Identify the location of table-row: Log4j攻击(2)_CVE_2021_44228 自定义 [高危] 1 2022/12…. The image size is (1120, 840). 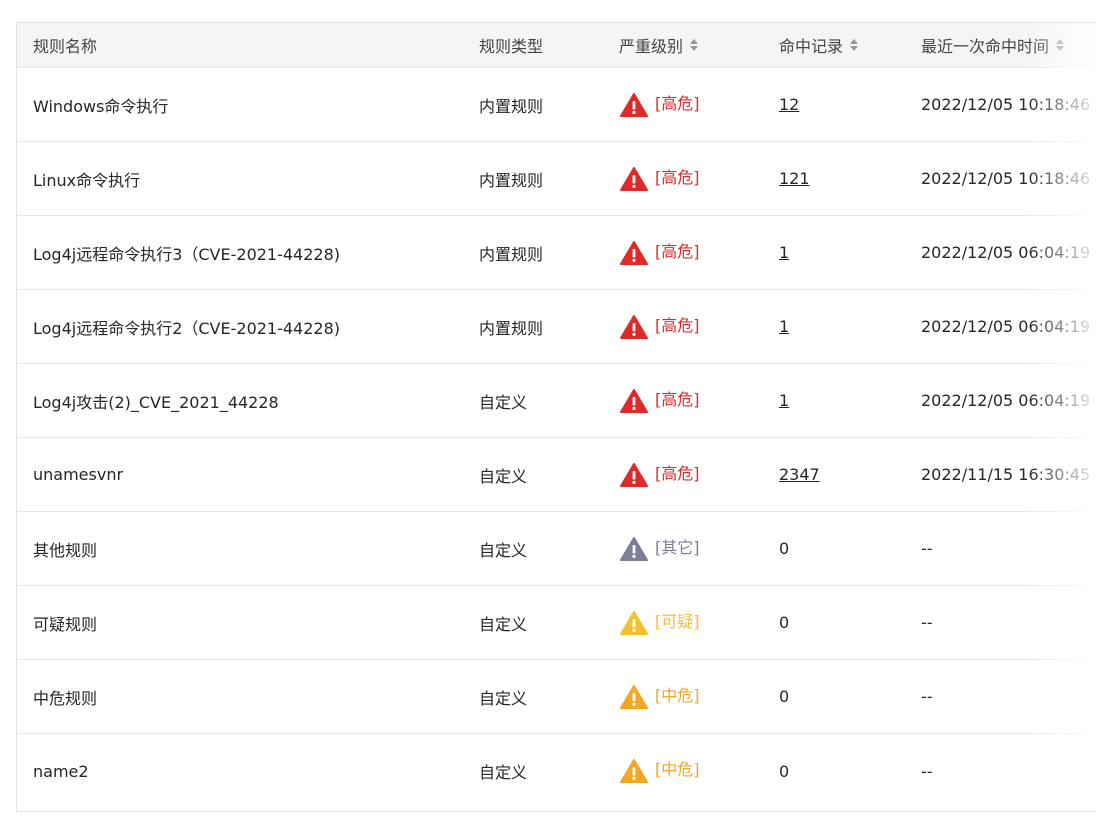
(556, 401).